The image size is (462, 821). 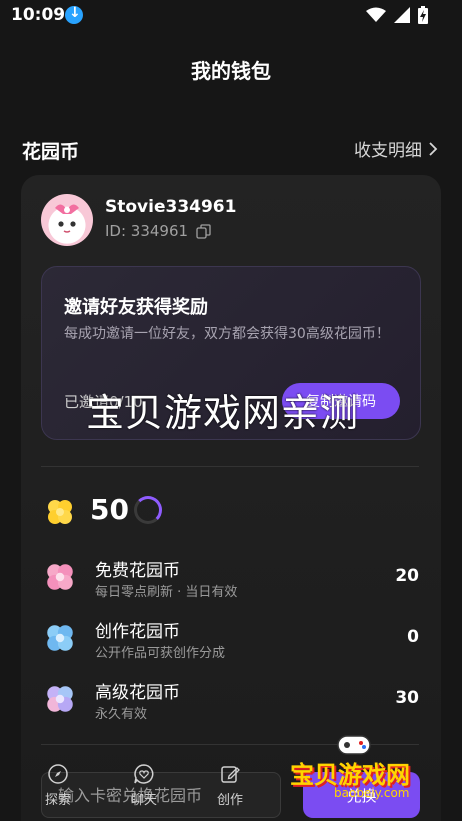 What do you see at coordinates (227, 334) in the screenshot?
I see `invite-description: 每成功邀请一位好友，双方都会获得30高级花园币！` at bounding box center [227, 334].